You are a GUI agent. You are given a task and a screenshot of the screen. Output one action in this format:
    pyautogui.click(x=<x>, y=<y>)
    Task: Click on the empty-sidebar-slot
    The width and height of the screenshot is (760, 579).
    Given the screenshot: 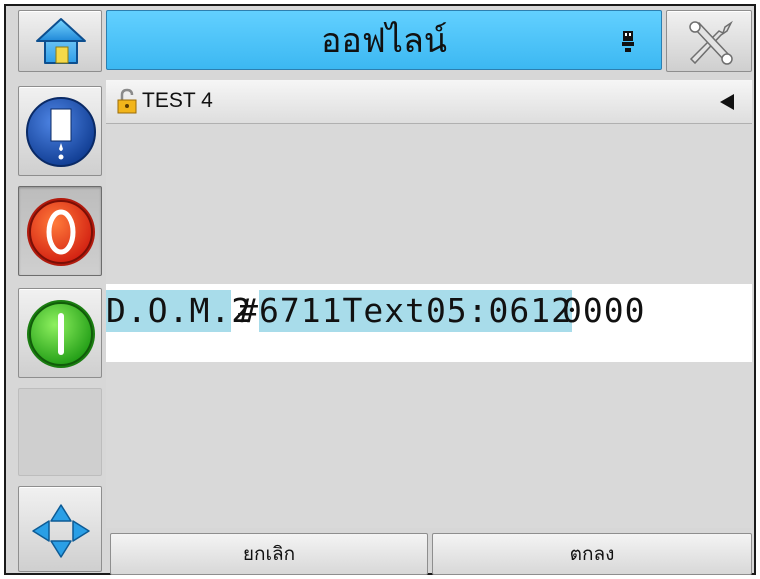 What is the action you would take?
    pyautogui.click(x=60, y=432)
    